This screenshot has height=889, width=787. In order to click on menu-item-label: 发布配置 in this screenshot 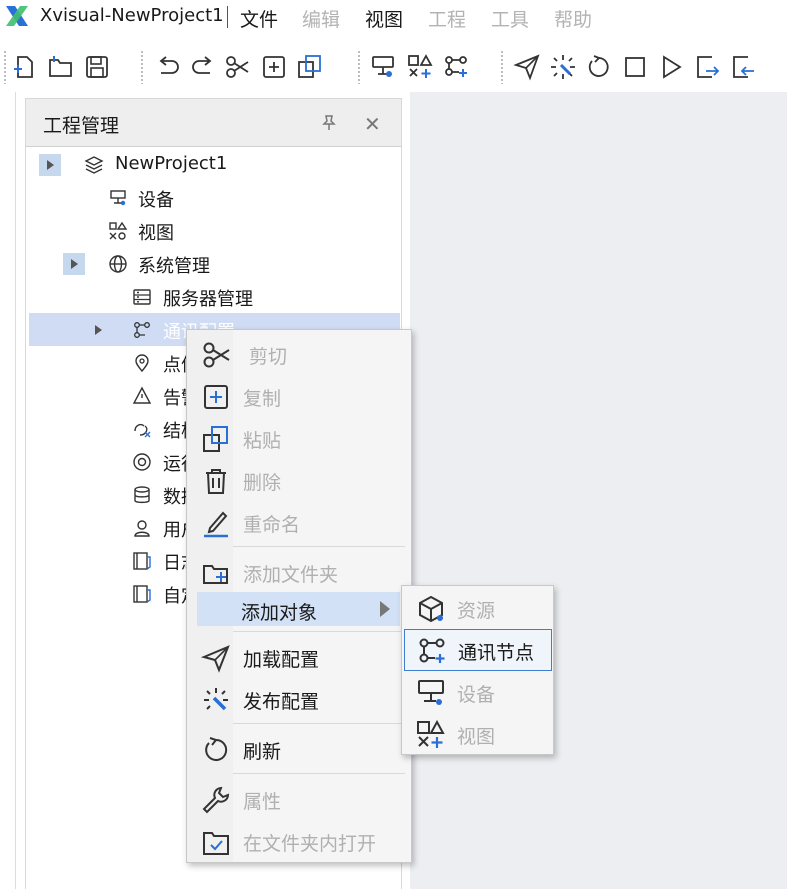, I will do `click(281, 702)`.